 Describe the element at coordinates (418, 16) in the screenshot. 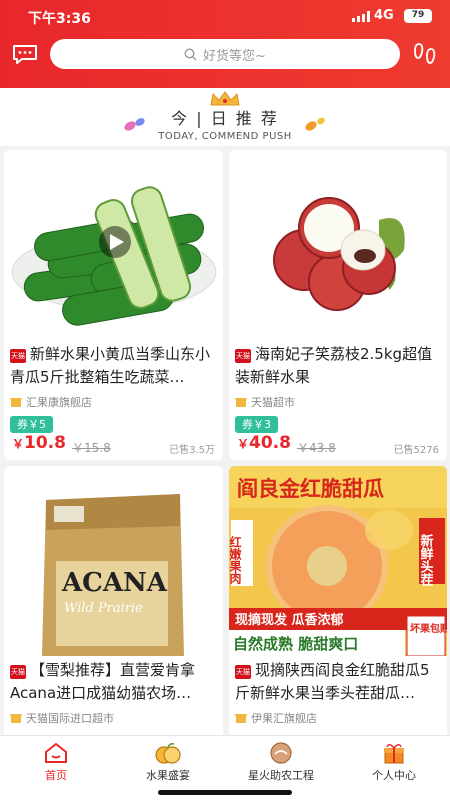

I see `battery-icon: 79` at that location.